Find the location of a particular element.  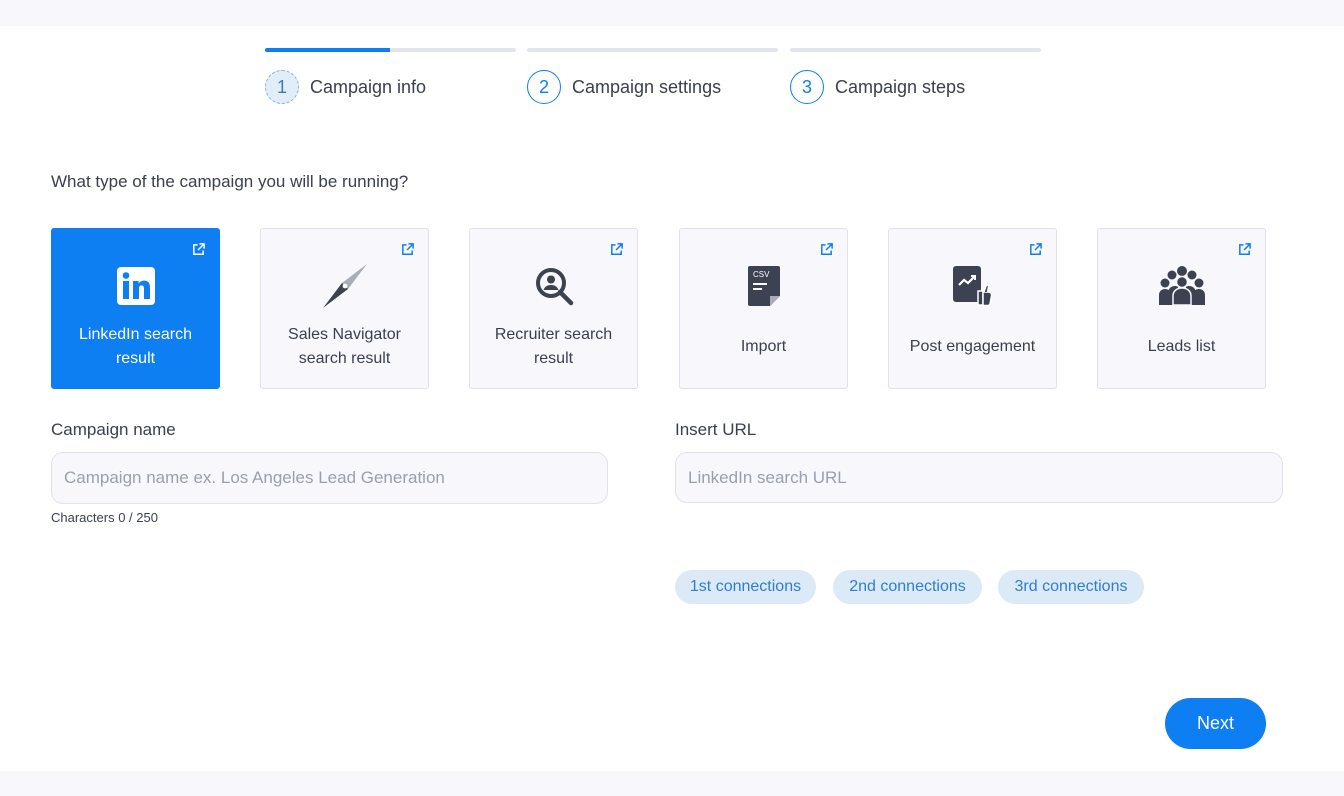

compass-icon is located at coordinates (345, 286).